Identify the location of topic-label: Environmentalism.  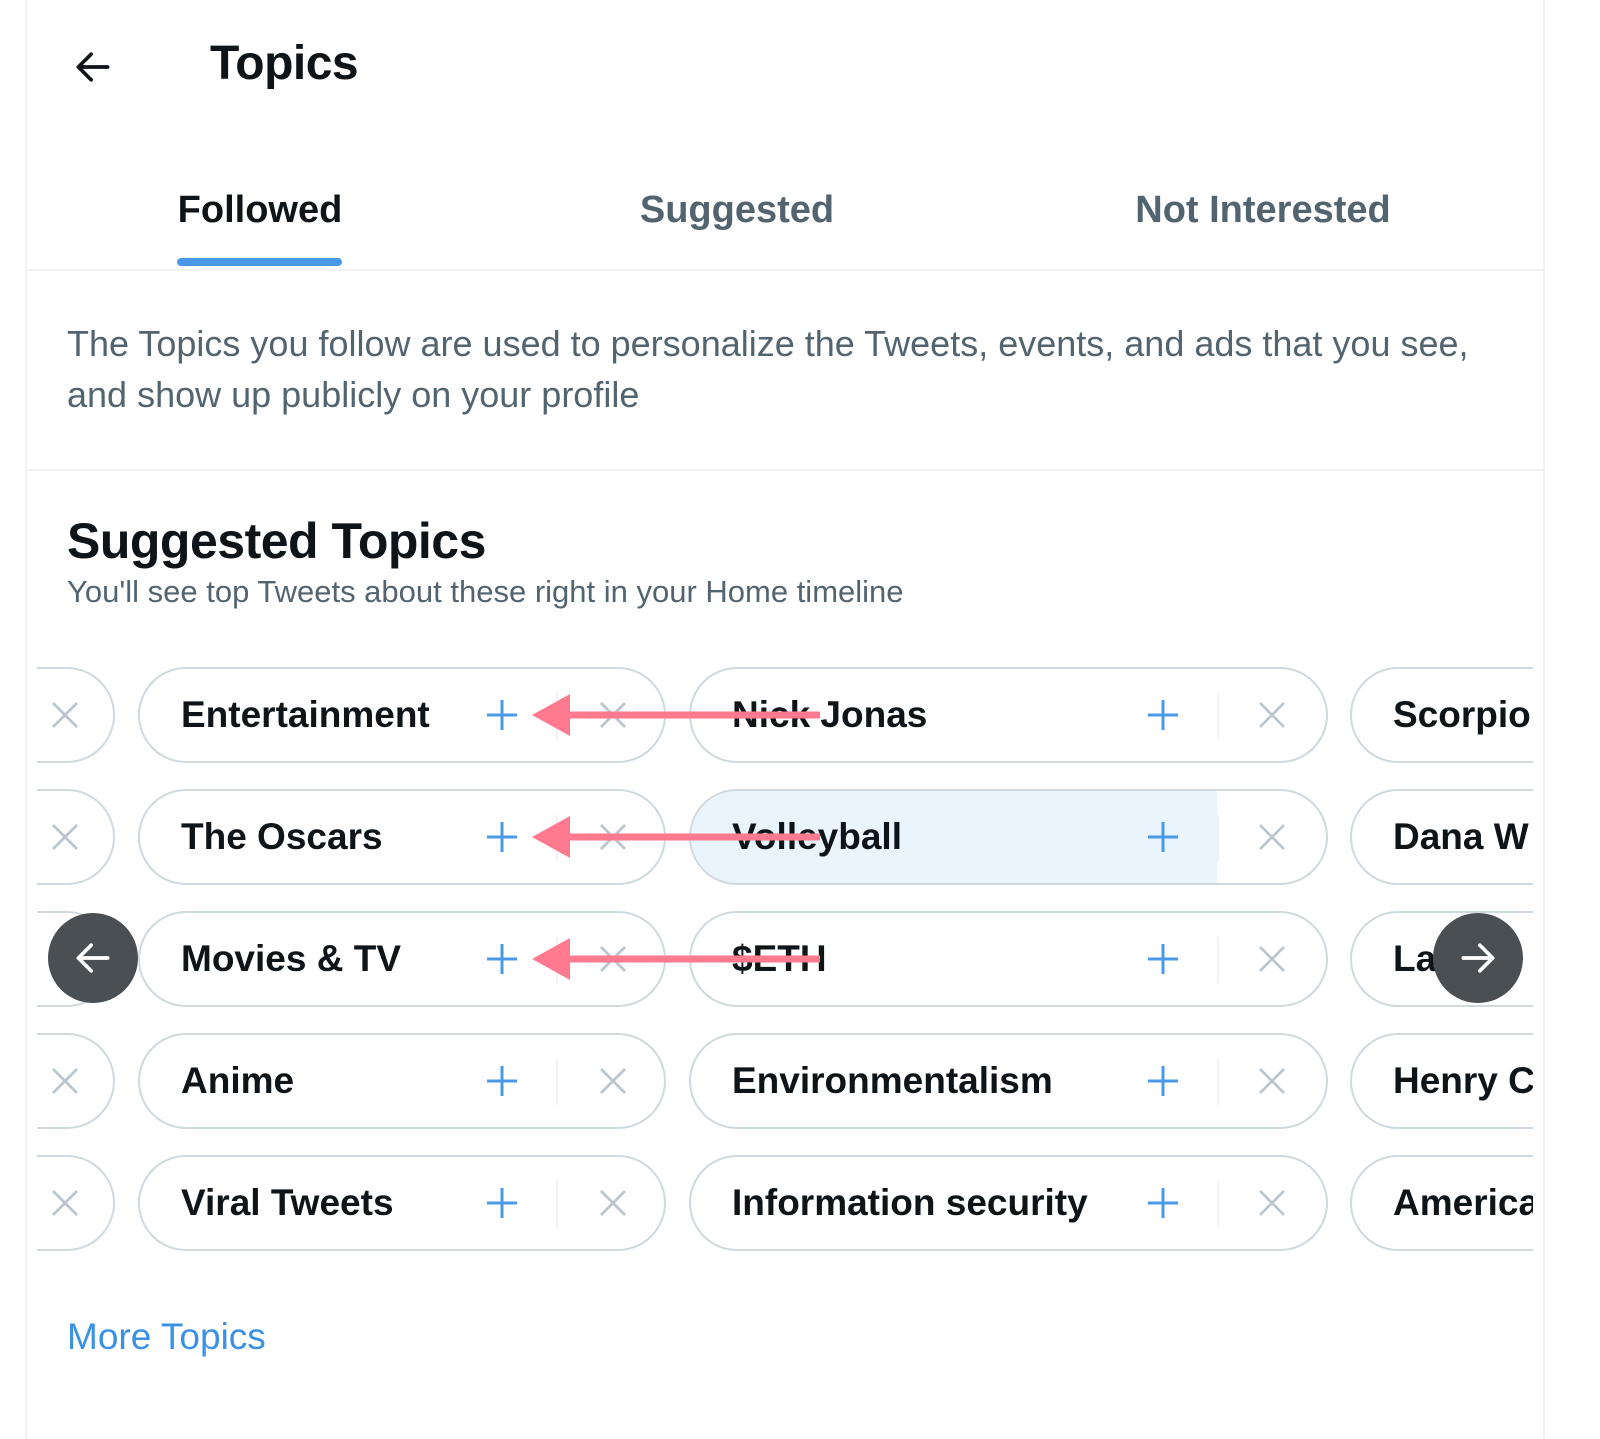
(892, 1080).